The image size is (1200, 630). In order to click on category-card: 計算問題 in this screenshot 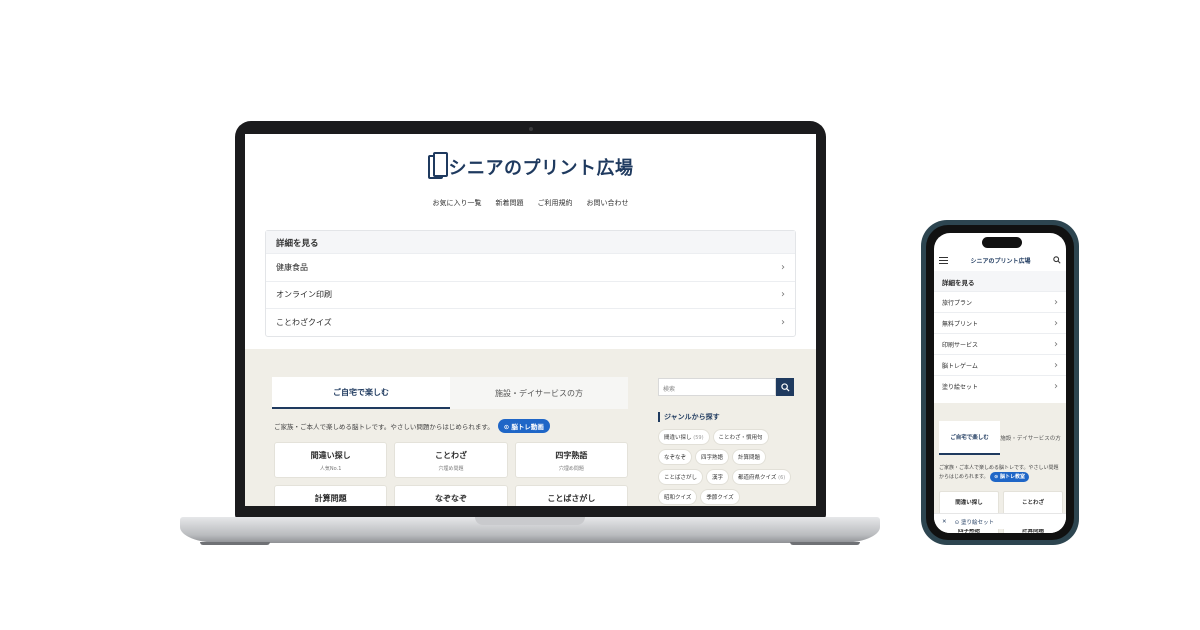, I will do `click(331, 495)`.